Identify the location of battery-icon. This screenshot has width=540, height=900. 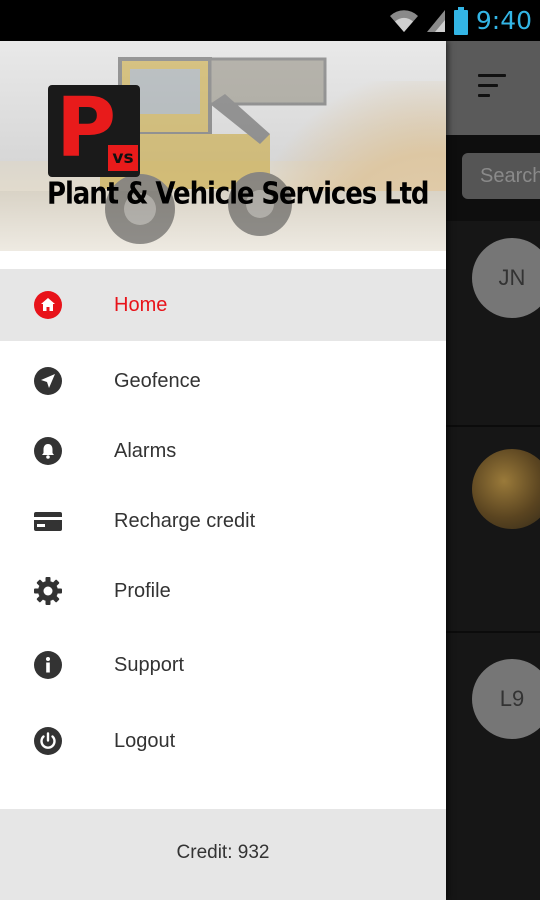
(460, 20).